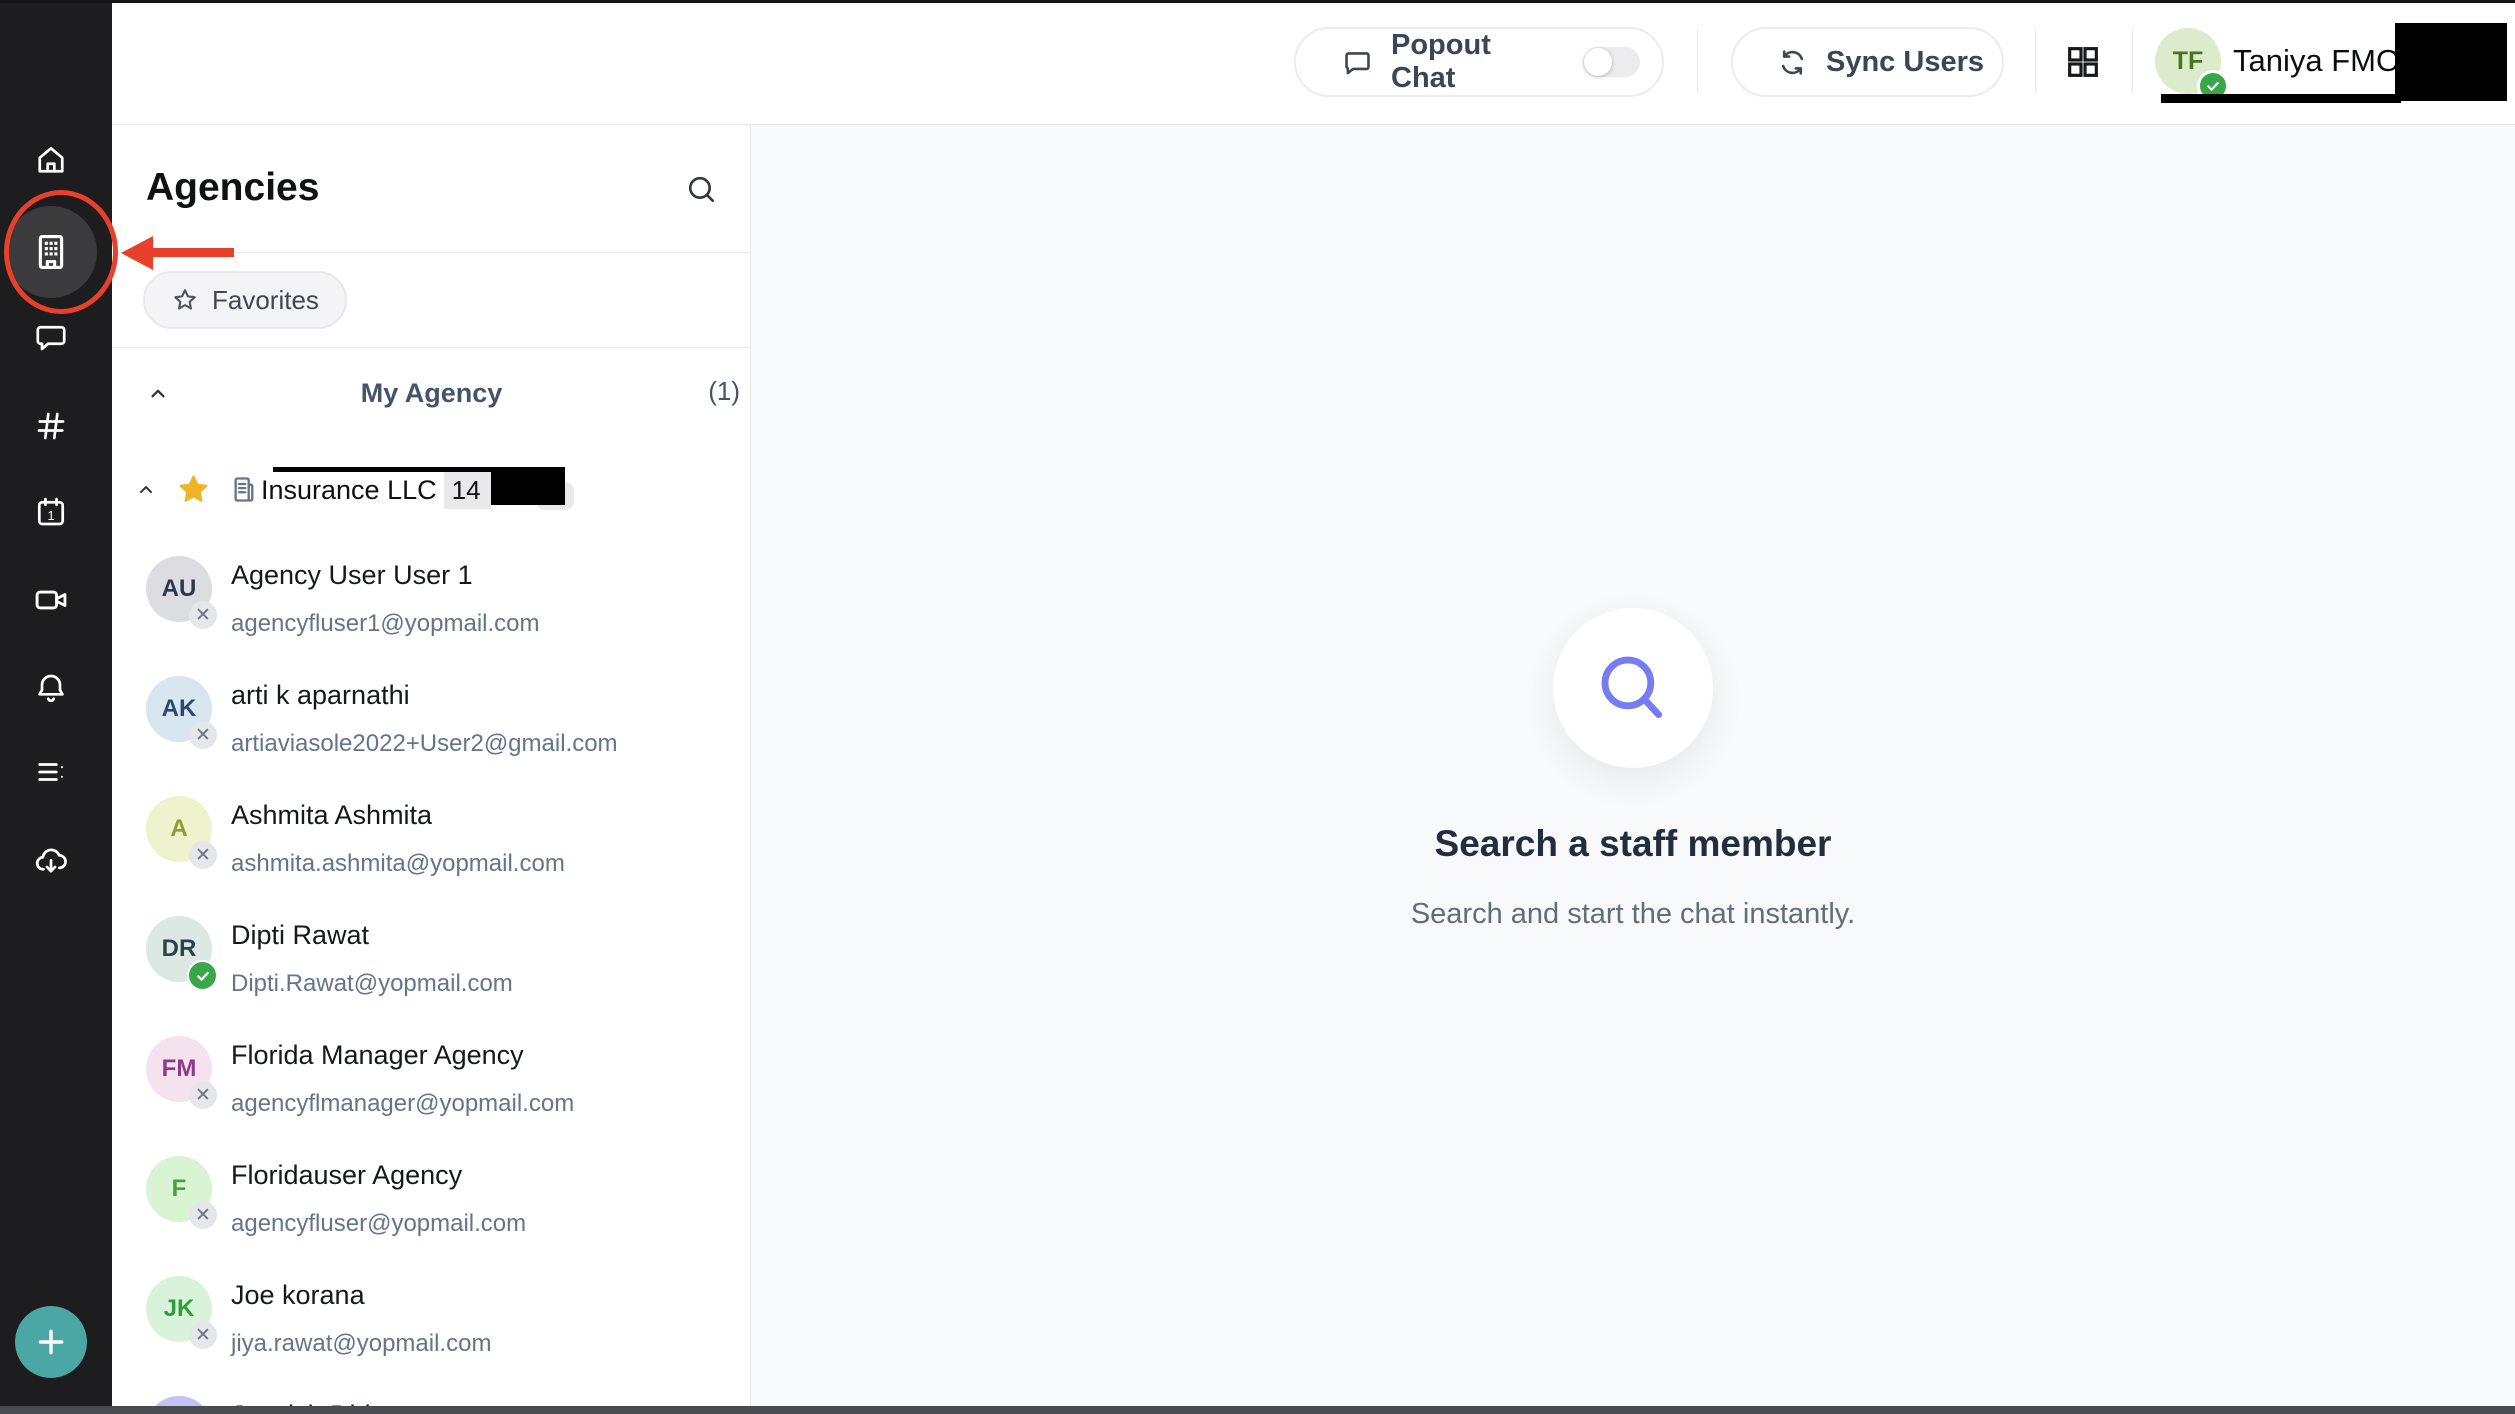 The height and width of the screenshot is (1414, 2515). I want to click on channels-hash-icon, so click(51, 426).